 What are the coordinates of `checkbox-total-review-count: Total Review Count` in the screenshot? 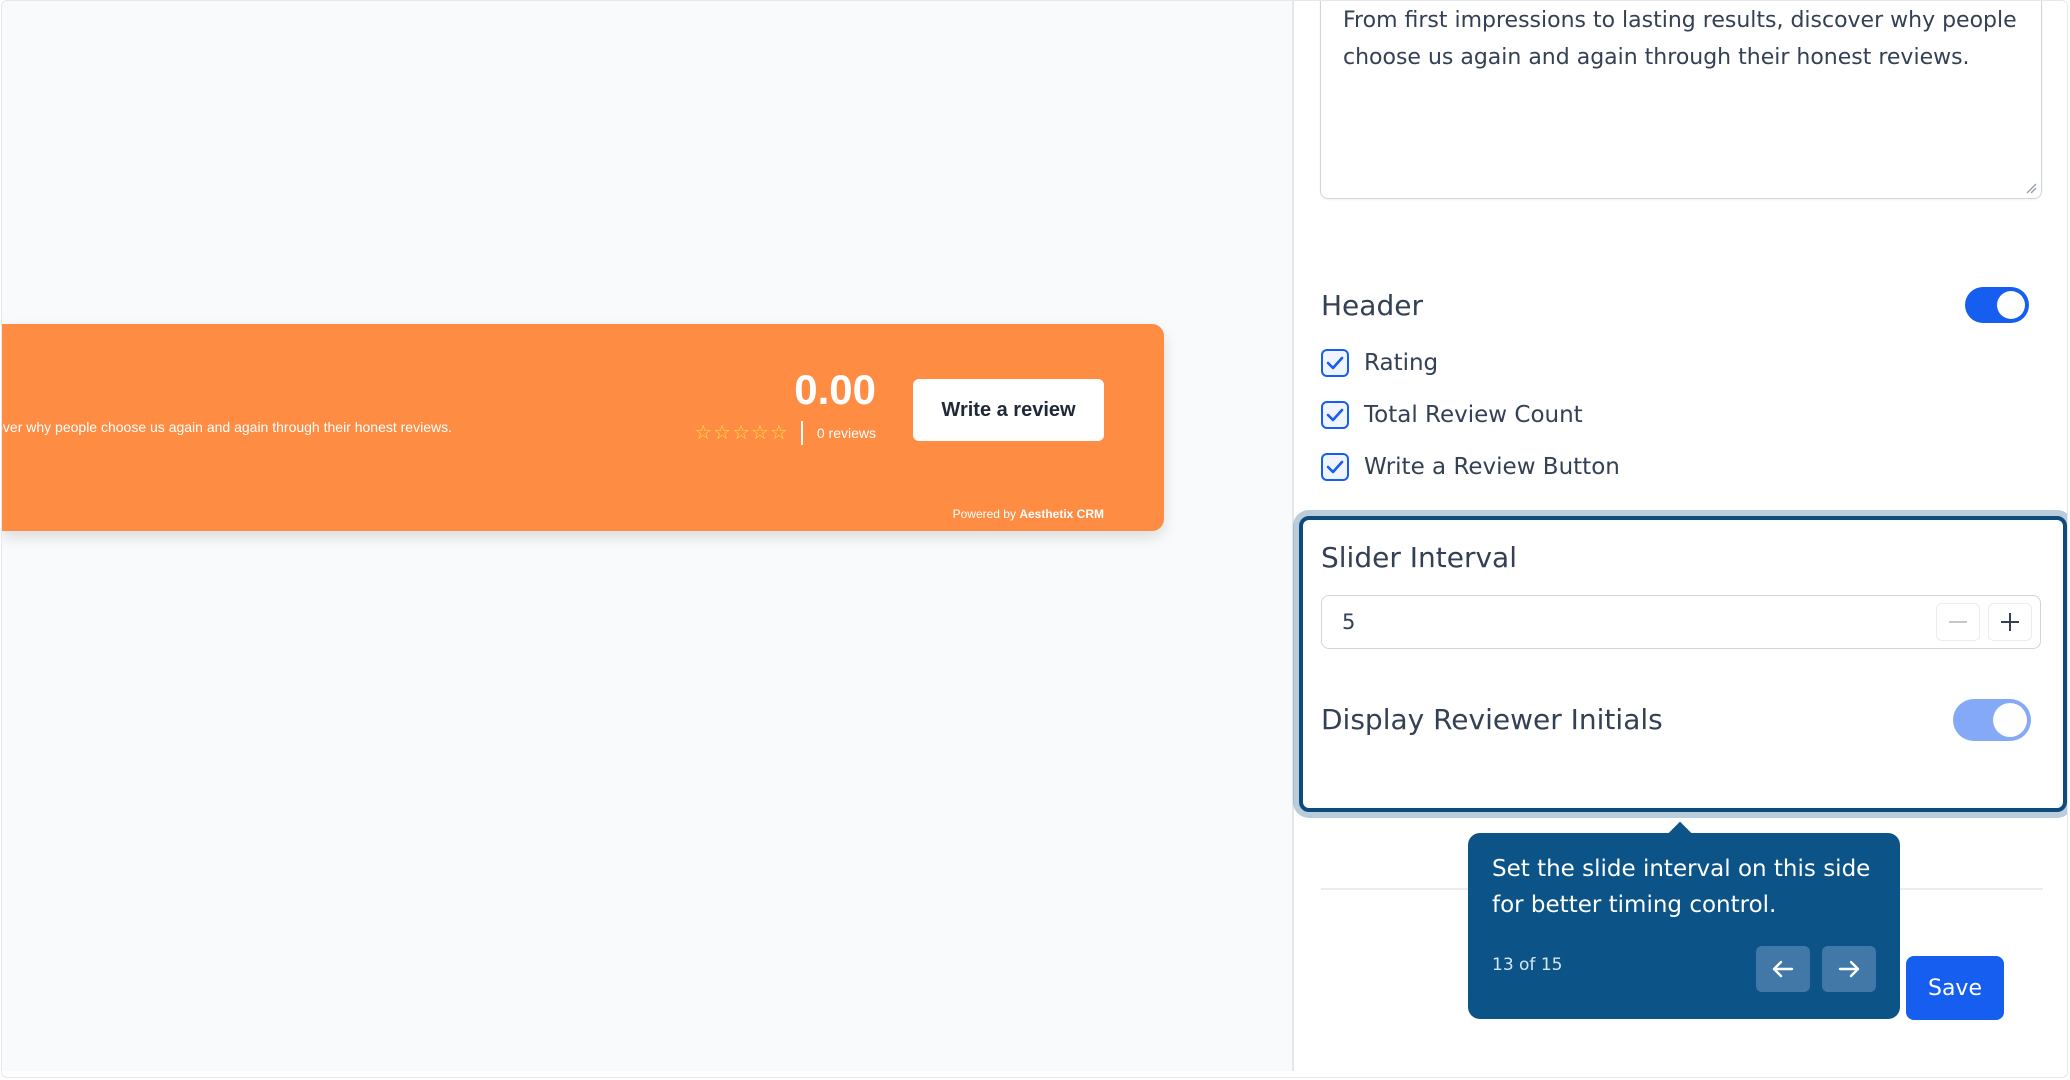 It's located at (1452, 415).